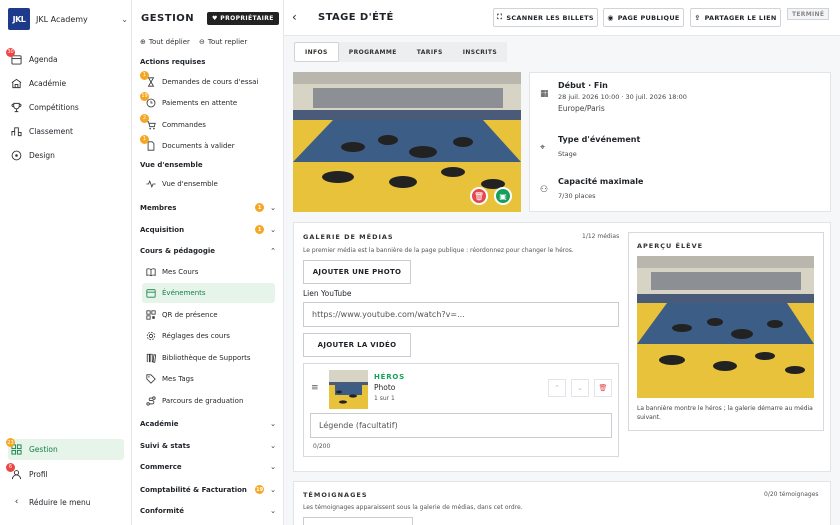  I want to click on rail-item-gestion: 23 Gestion, so click(65, 449).